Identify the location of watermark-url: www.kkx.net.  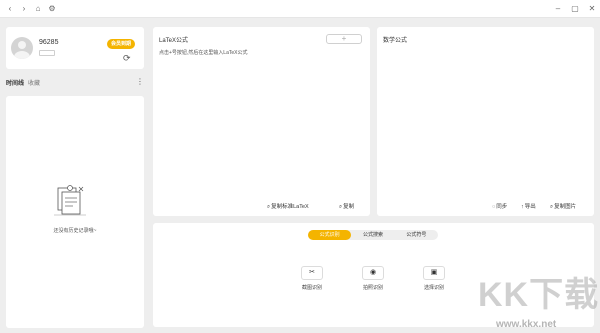
(526, 324).